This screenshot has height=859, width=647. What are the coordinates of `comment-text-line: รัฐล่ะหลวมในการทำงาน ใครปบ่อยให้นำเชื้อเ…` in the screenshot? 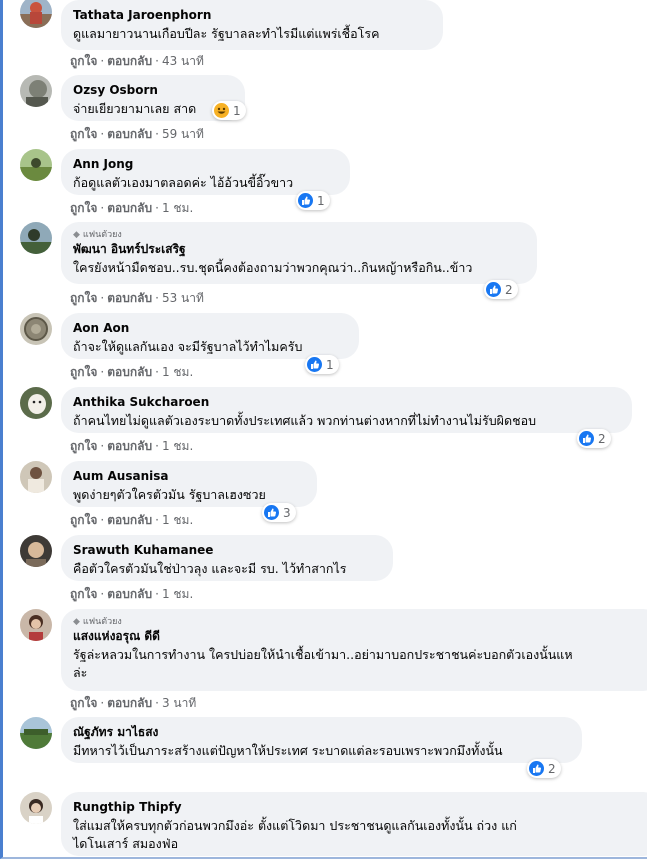 It's located at (323, 654).